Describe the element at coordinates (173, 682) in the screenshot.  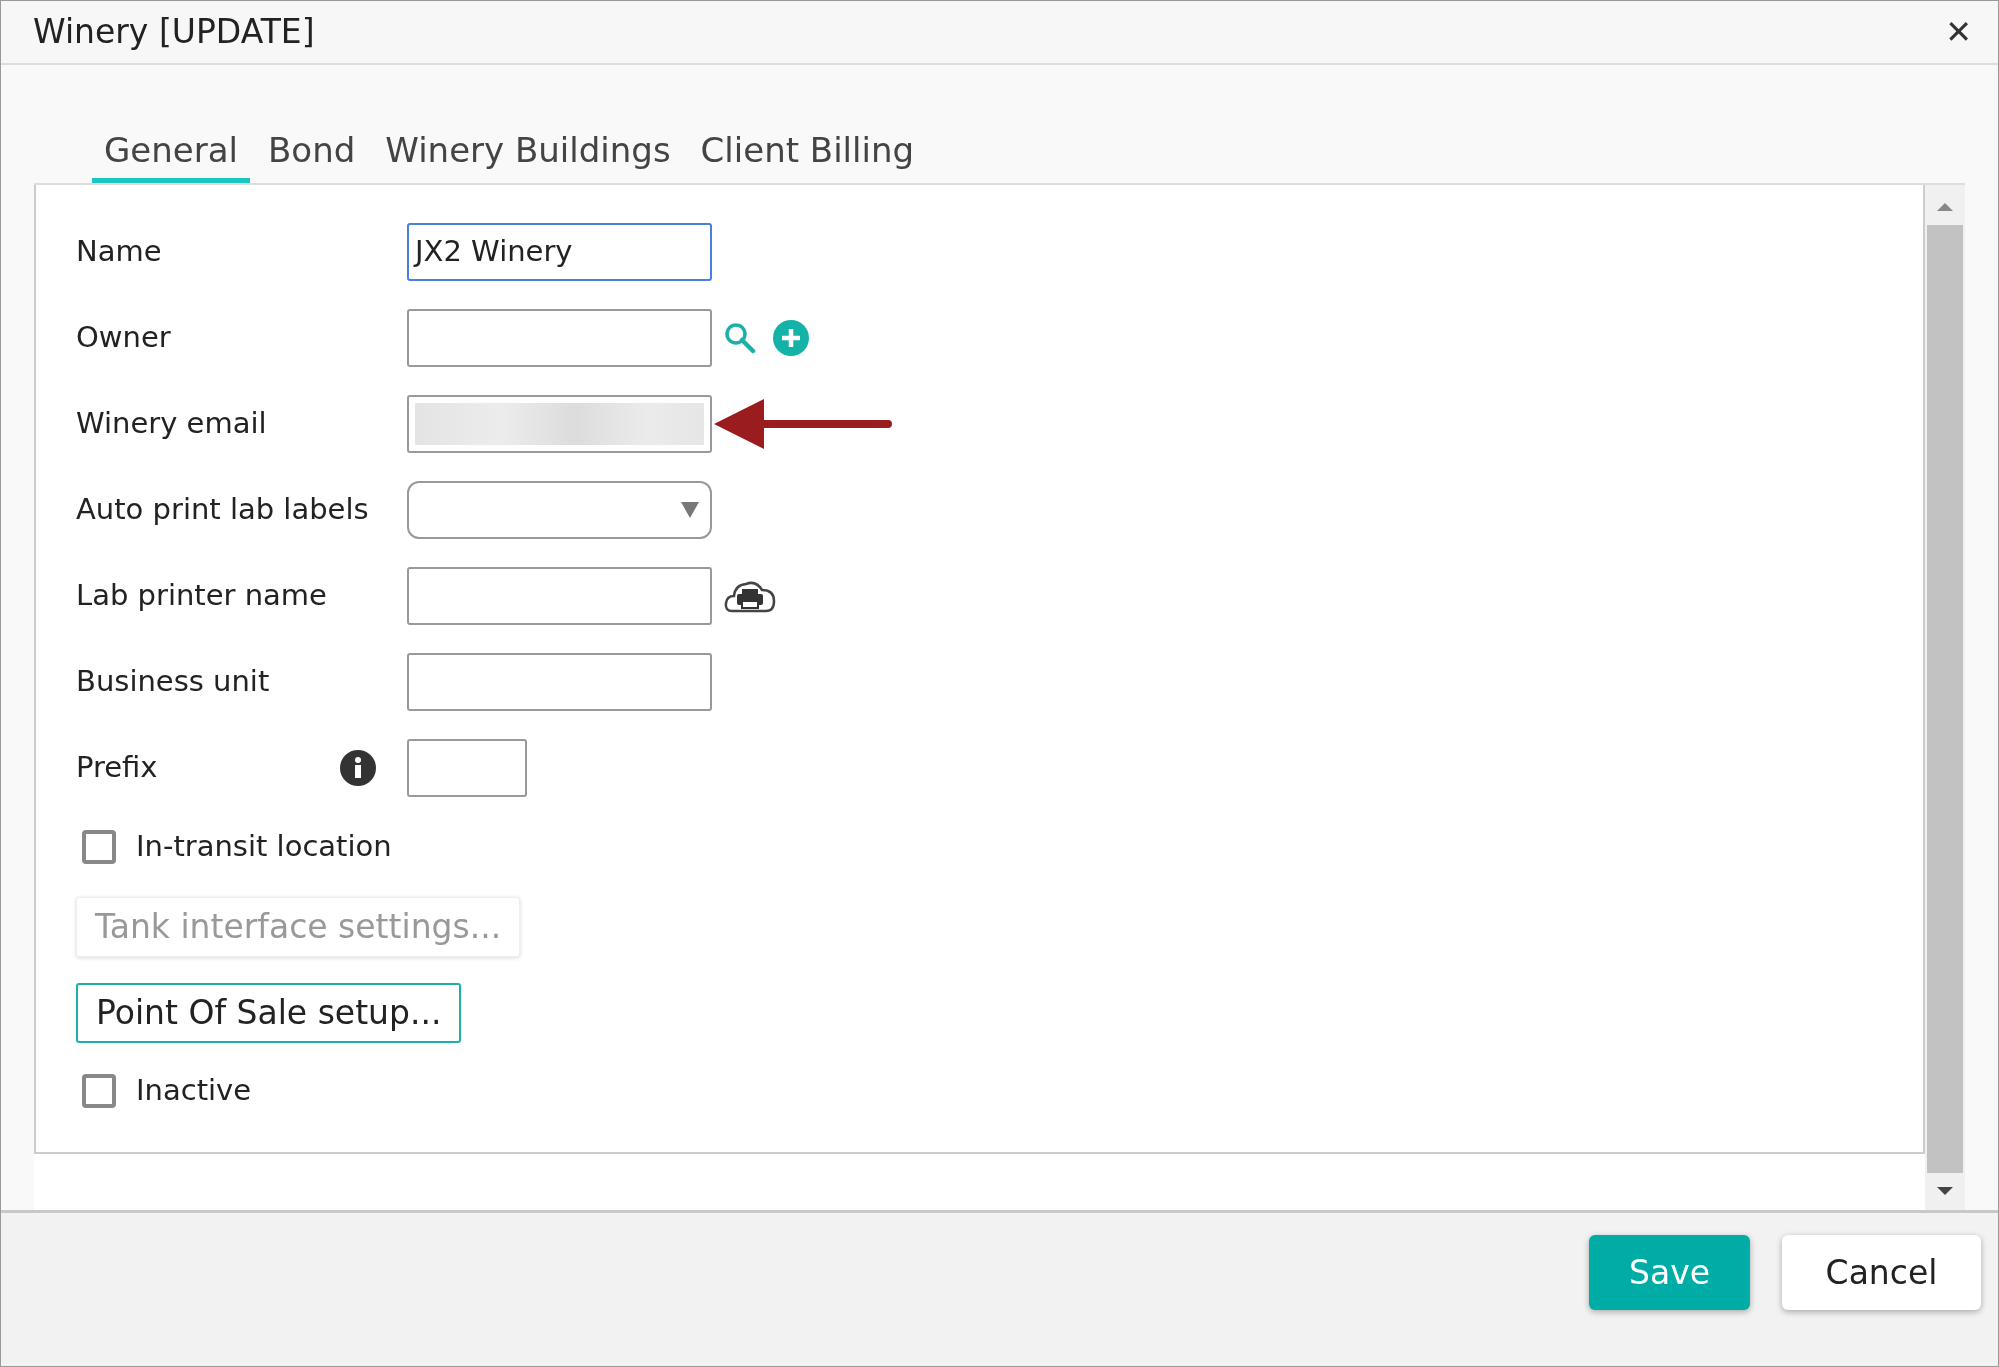
I see `field-label: Business unit` at that location.